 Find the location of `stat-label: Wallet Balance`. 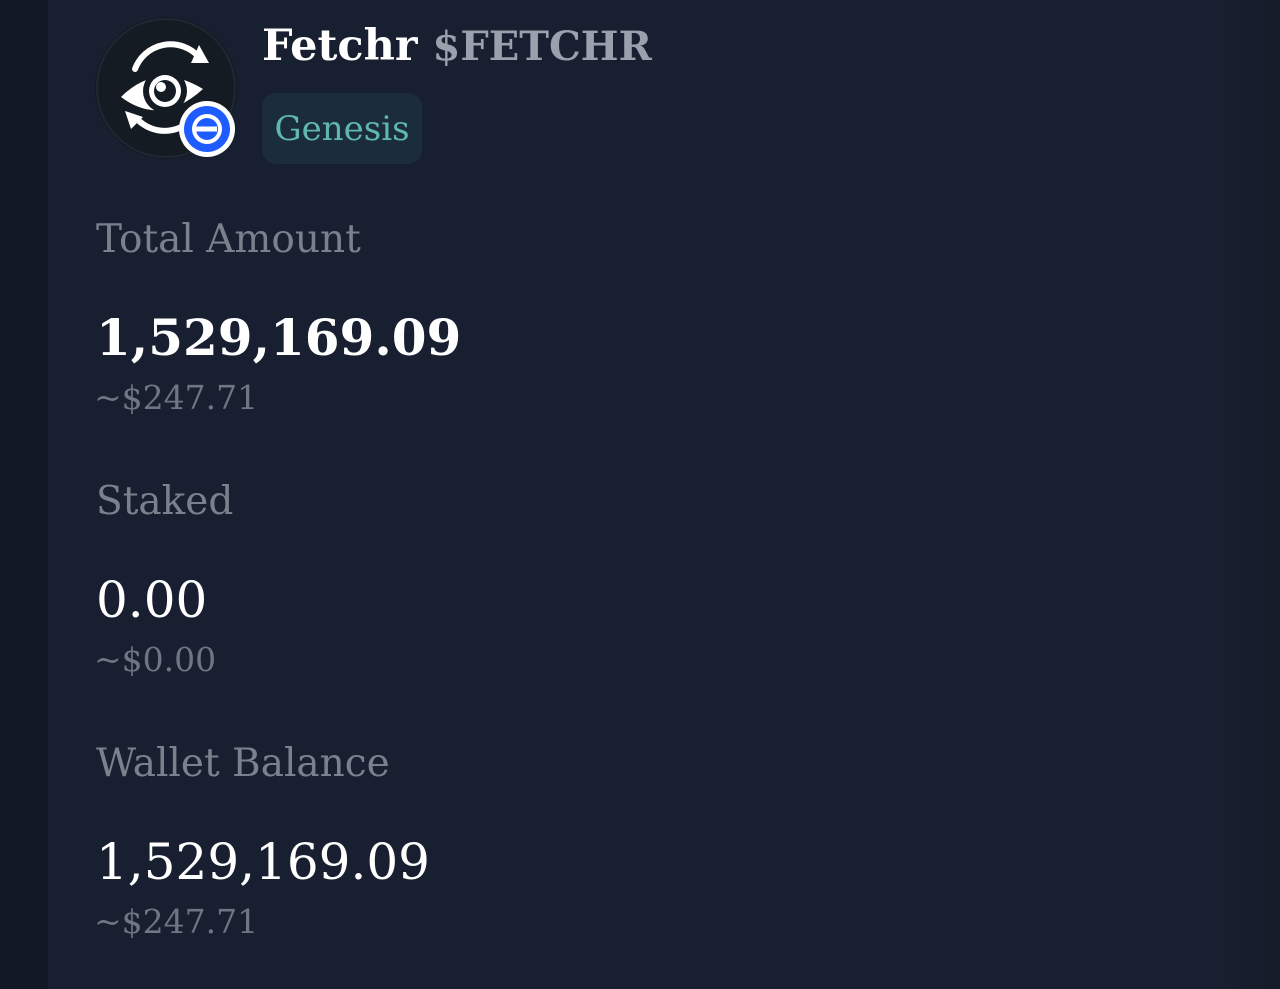

stat-label: Wallet Balance is located at coordinates (243, 763).